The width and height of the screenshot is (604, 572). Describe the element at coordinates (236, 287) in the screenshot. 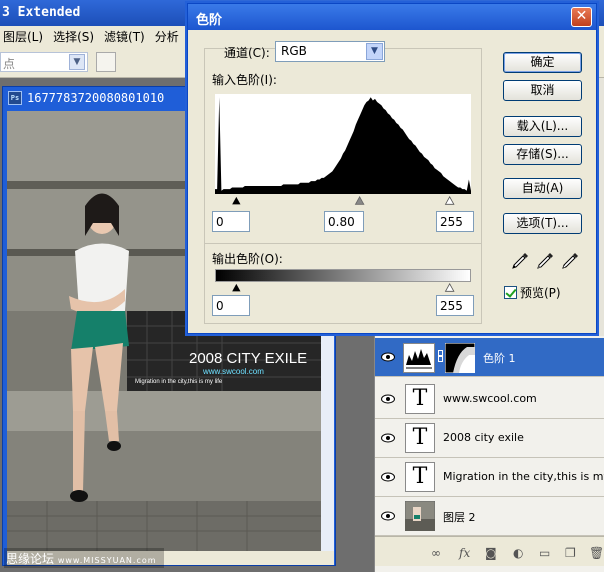

I see `output-black-handle` at that location.